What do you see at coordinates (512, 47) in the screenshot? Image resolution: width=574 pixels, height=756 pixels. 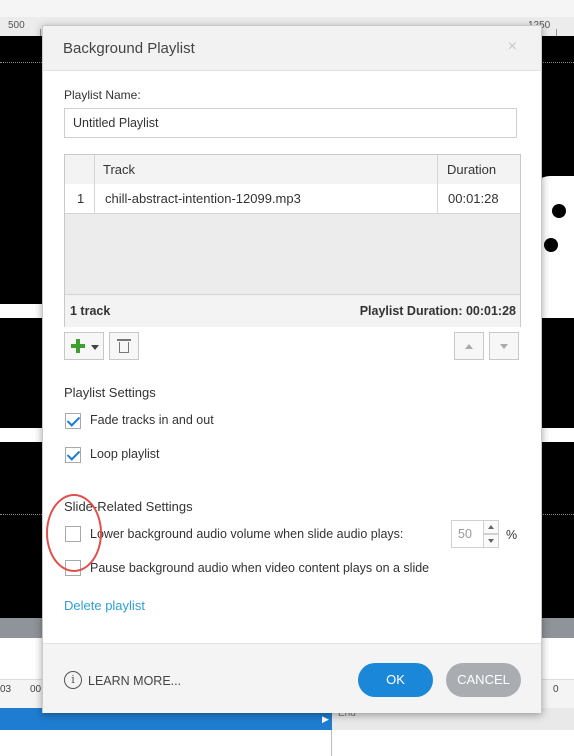 I see `close-icon: ×` at bounding box center [512, 47].